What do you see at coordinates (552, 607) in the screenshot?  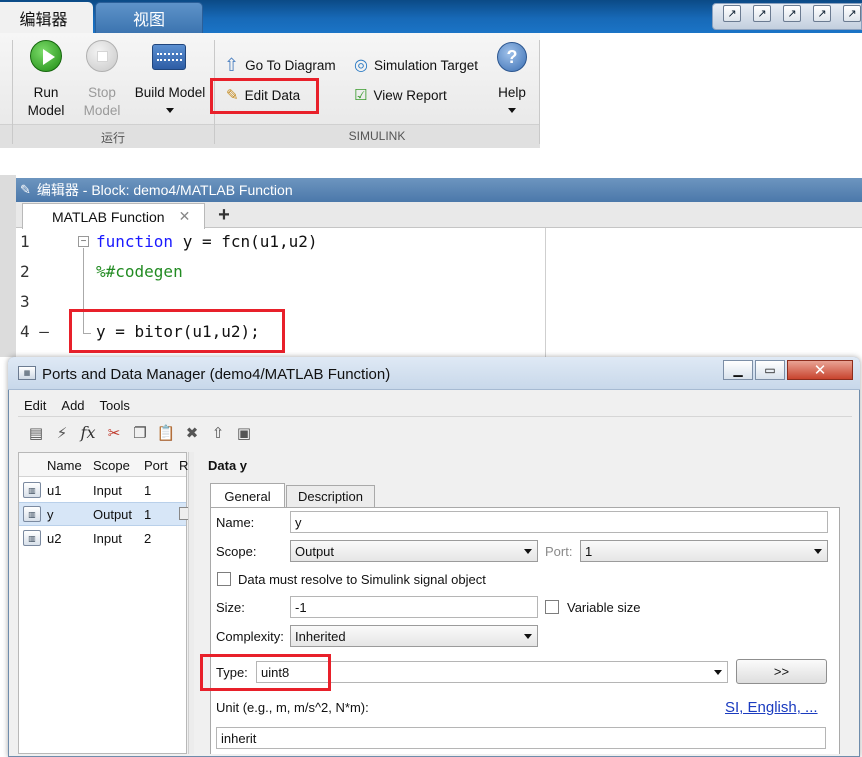 I see `variable-size-checkbox` at bounding box center [552, 607].